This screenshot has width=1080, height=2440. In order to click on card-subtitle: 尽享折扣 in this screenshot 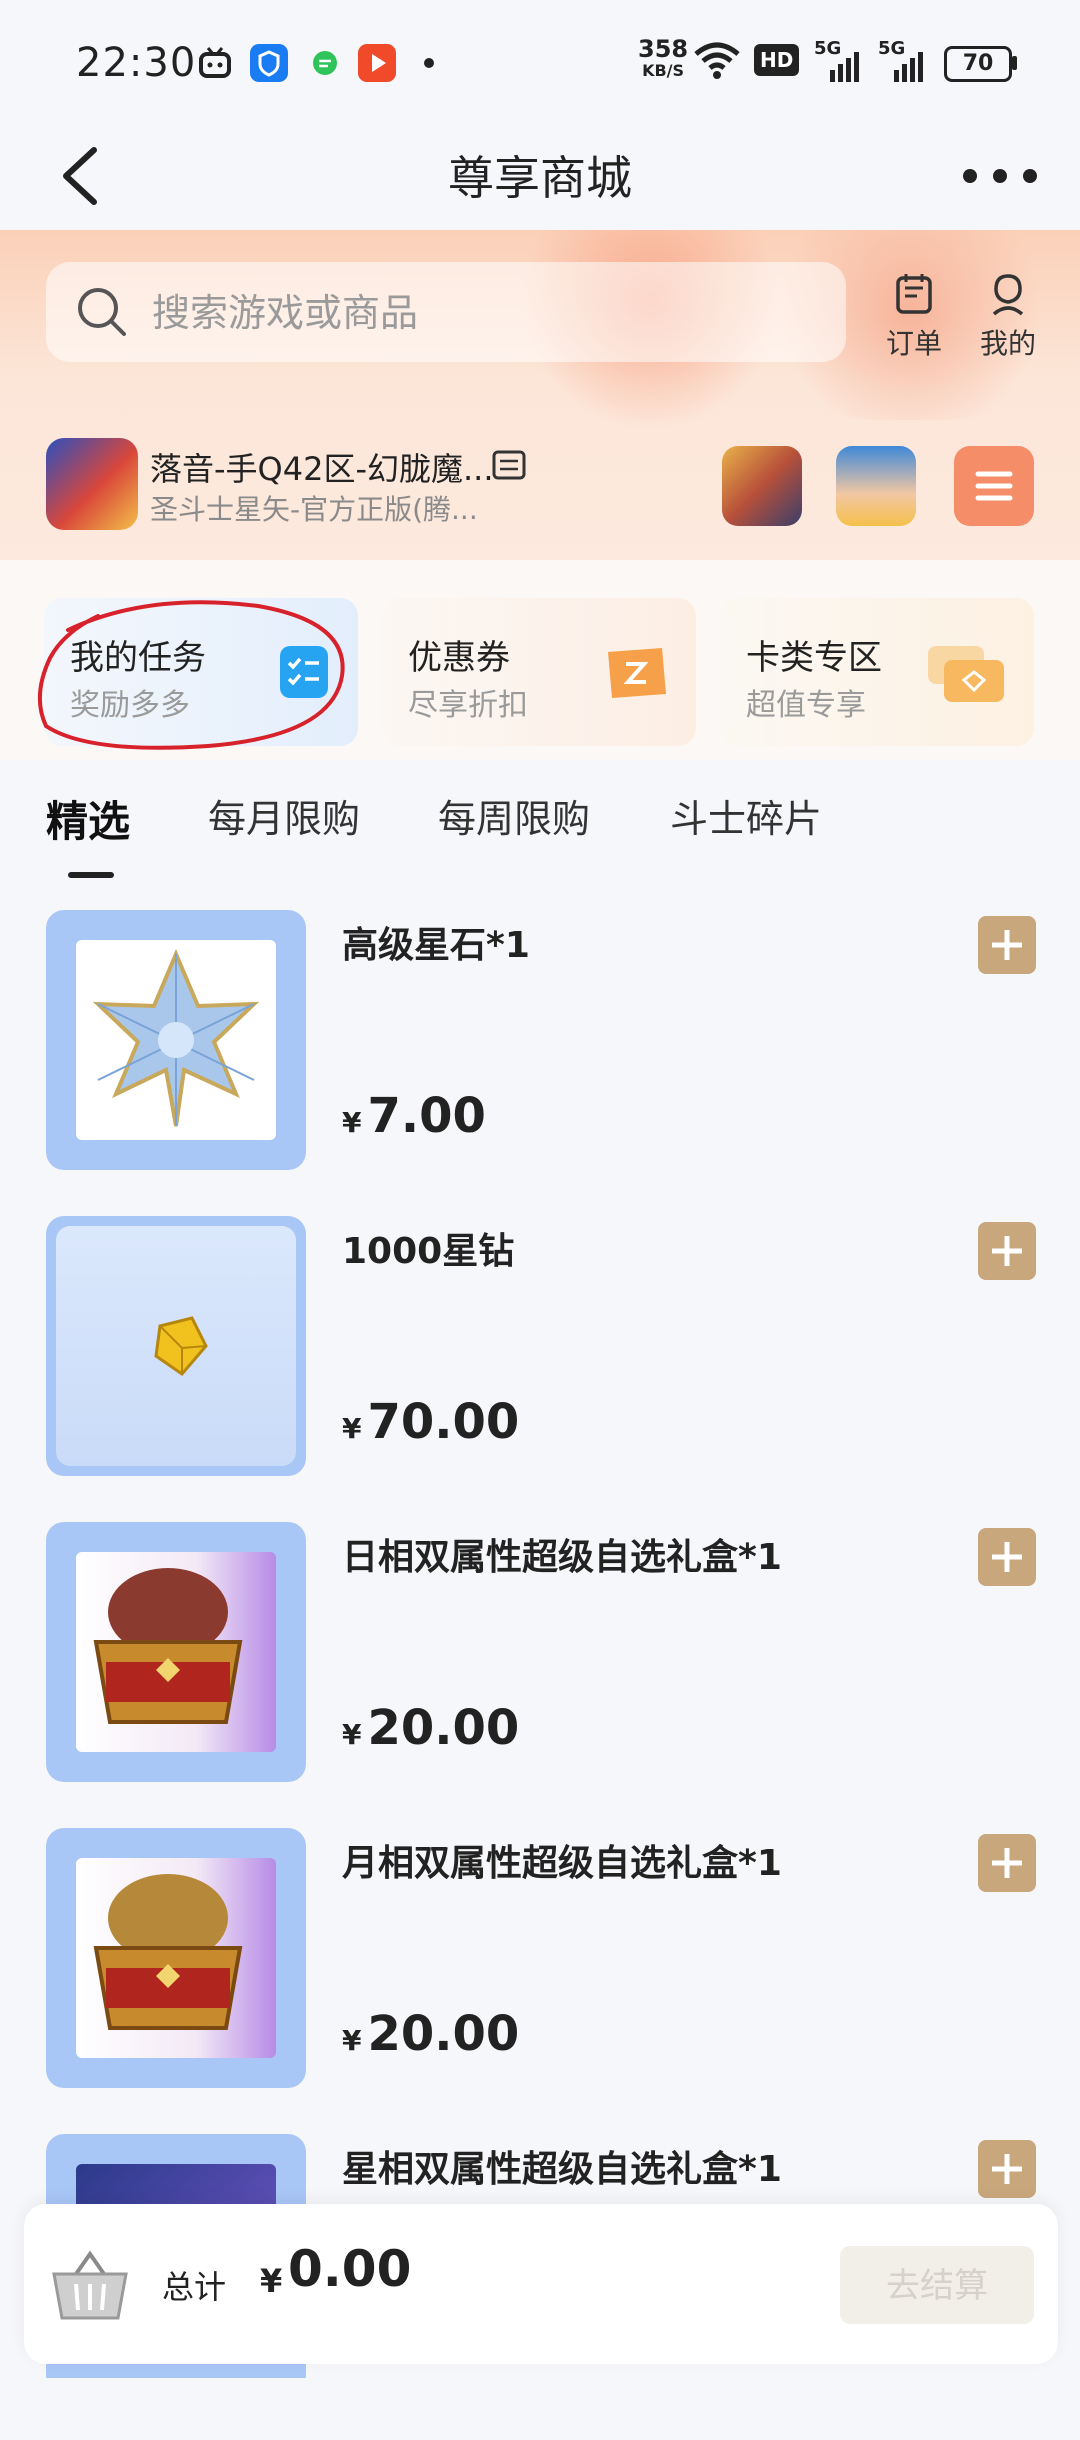, I will do `click(468, 705)`.